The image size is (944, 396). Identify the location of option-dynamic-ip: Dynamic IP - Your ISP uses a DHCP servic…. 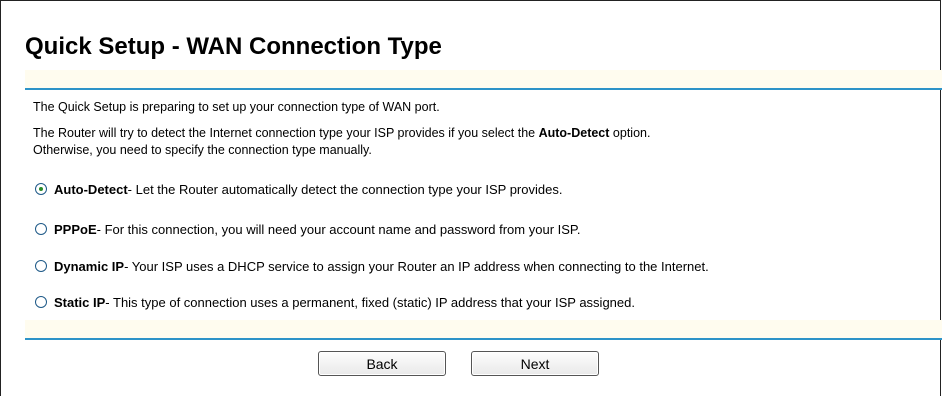
(372, 266).